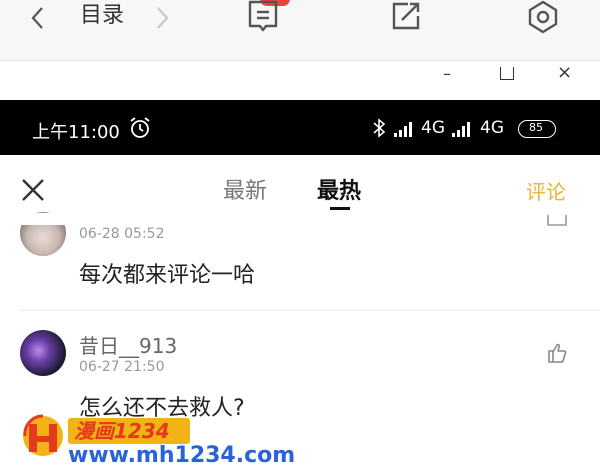 The height and width of the screenshot is (468, 600). What do you see at coordinates (33, 190) in the screenshot?
I see `close-icon` at bounding box center [33, 190].